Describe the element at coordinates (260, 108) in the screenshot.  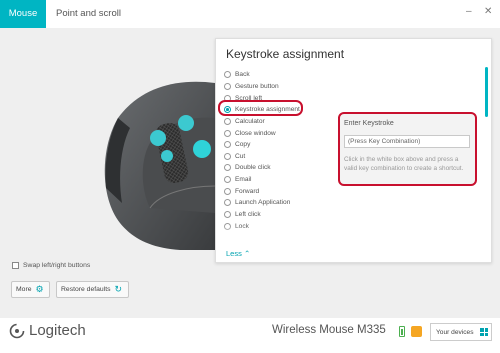
I see `selected-option-highlight` at that location.